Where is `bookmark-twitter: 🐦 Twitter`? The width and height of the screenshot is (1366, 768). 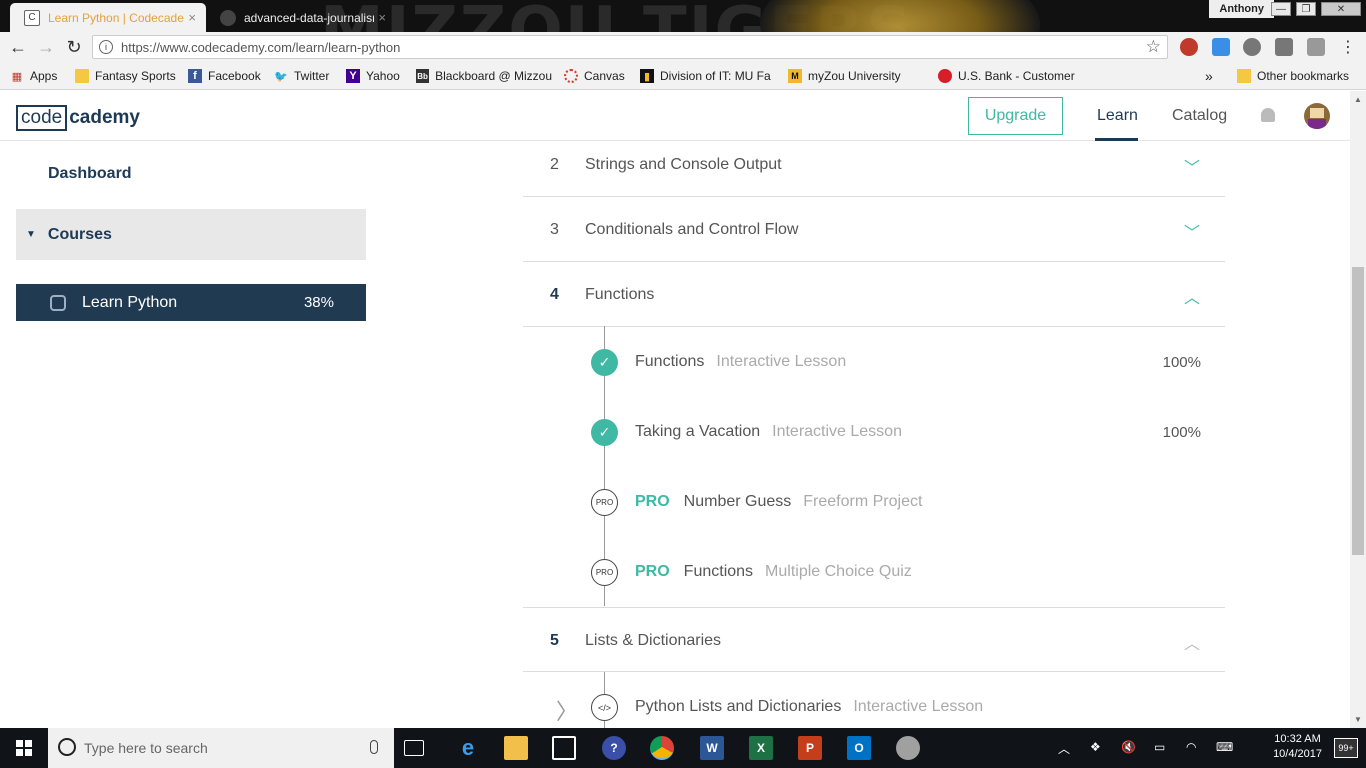
bookmark-twitter: 🐦 Twitter is located at coordinates (301, 76).